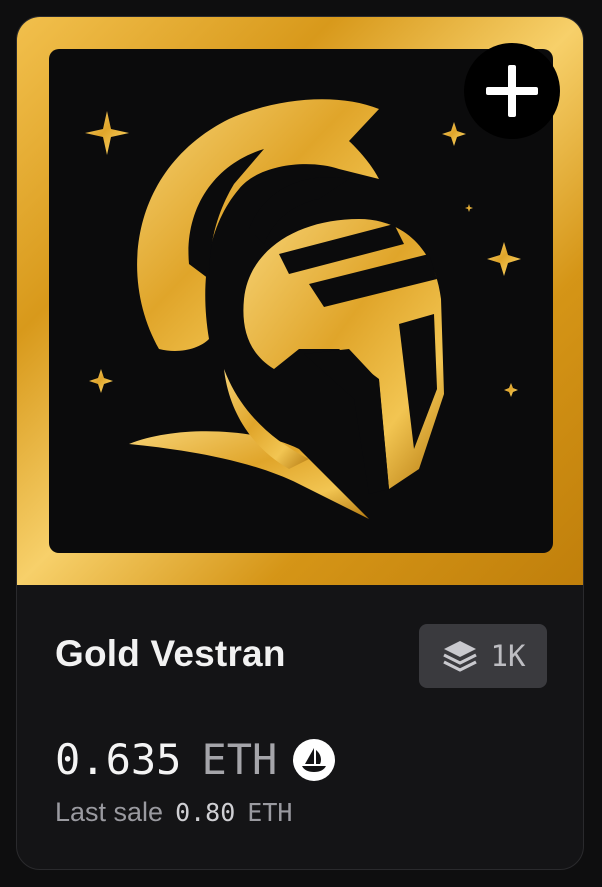 The image size is (602, 887). What do you see at coordinates (195, 759) in the screenshot?
I see `price-row: 0.635 ETH` at bounding box center [195, 759].